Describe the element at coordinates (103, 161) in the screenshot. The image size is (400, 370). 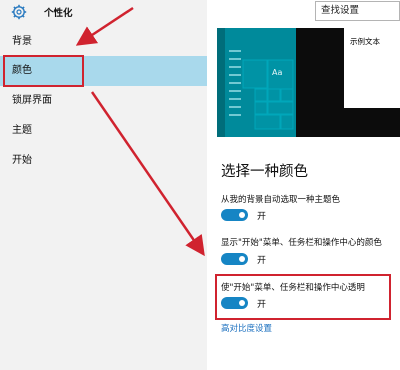
I see `sidebar-item-start: 开始` at that location.